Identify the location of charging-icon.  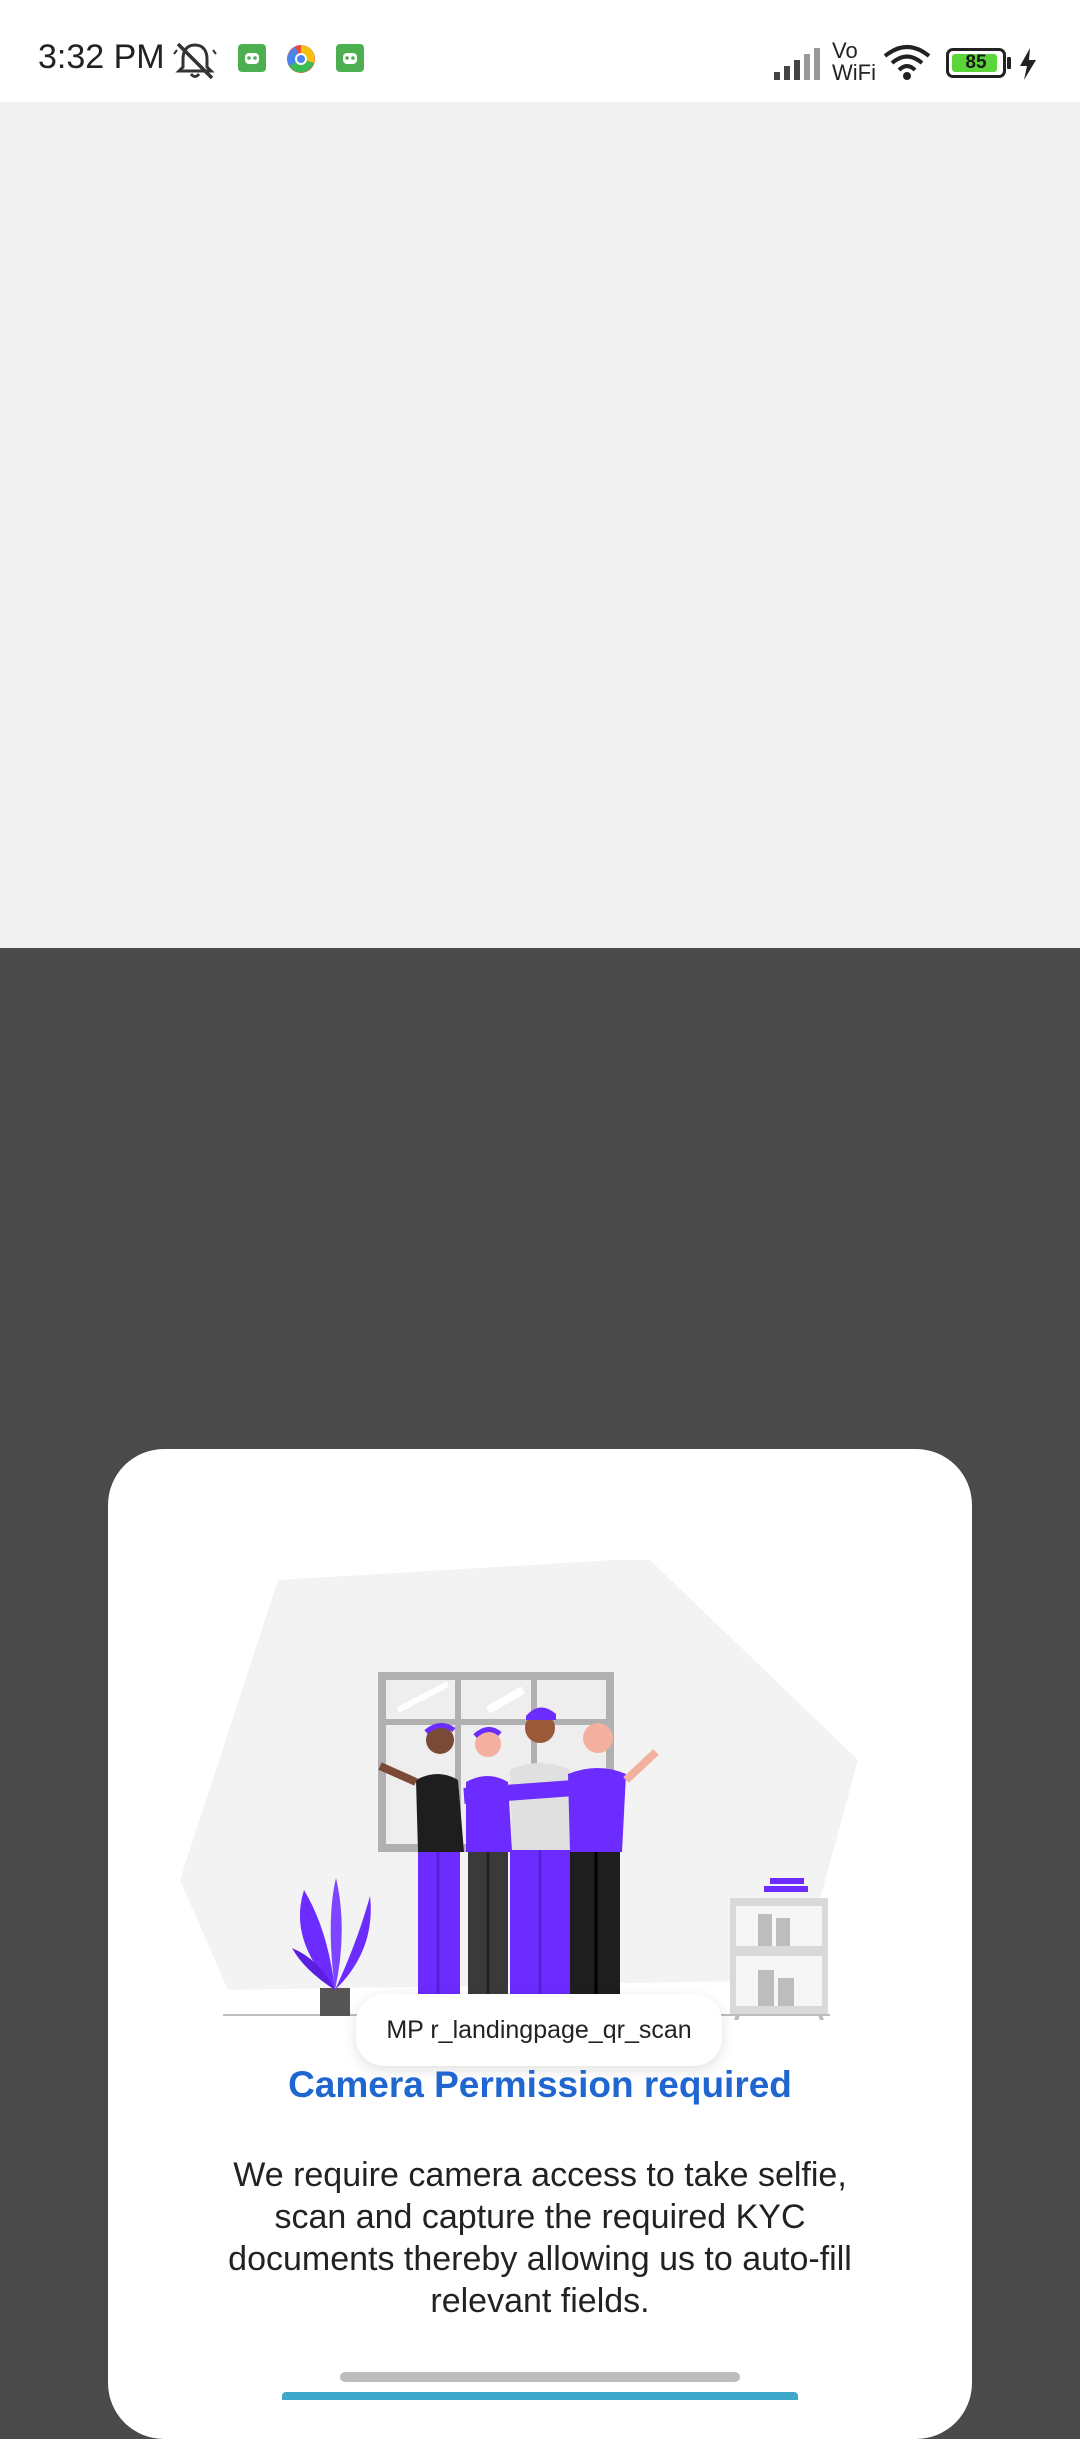
(1028, 64).